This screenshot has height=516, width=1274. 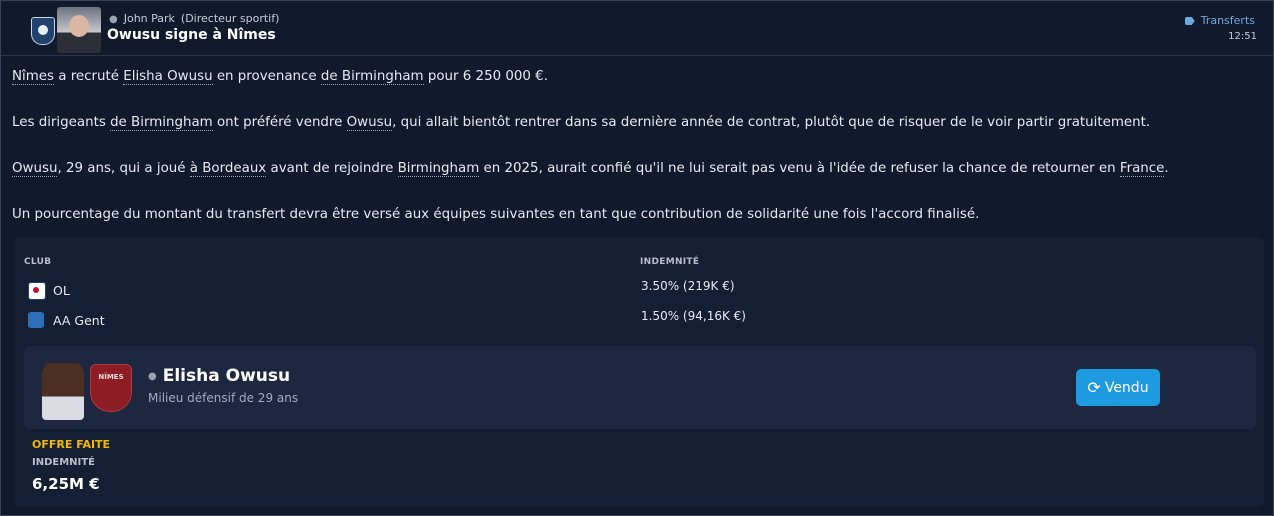 What do you see at coordinates (111, 388) in the screenshot?
I see `nimes-badge-icon: NÎMES` at bounding box center [111, 388].